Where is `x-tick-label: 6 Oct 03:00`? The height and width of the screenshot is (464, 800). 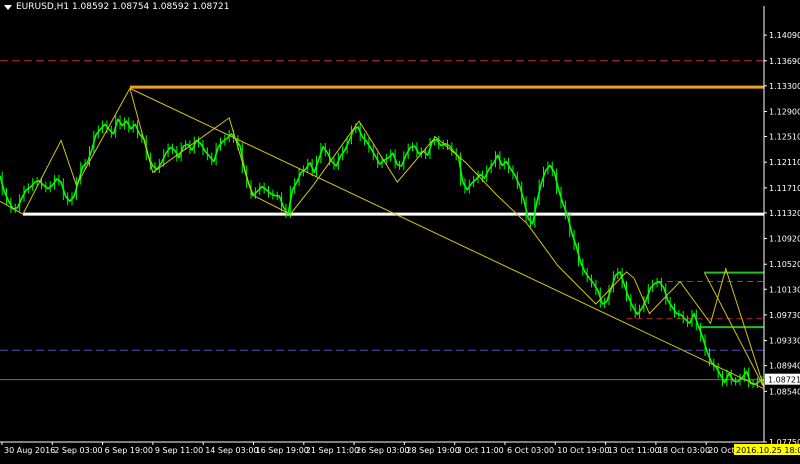
x-tick-label: 6 Oct 03:00 is located at coordinates (530, 450).